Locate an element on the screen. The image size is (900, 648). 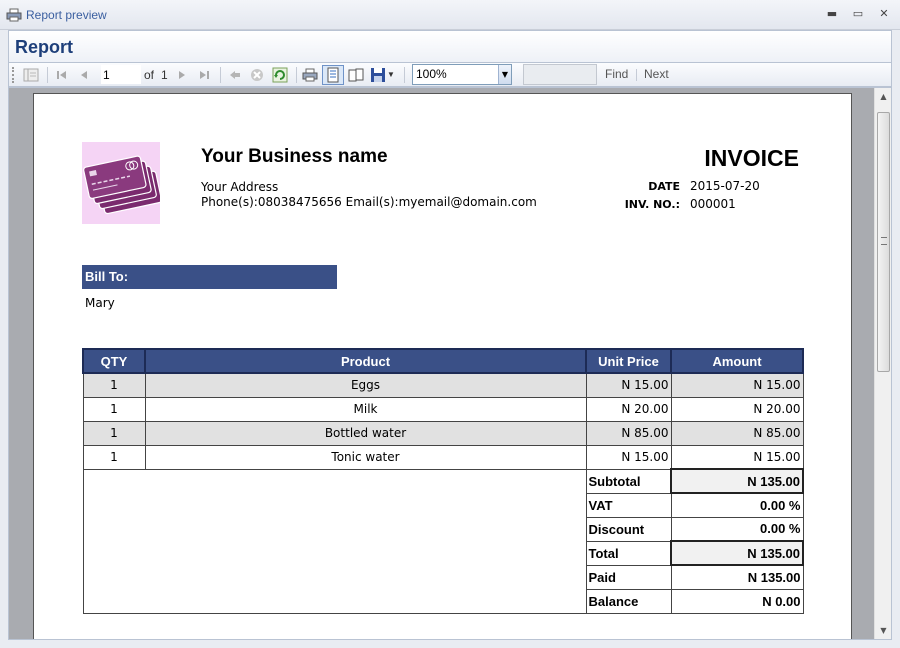
invoice-number-label: INV. NO.: is located at coordinates (652, 204).